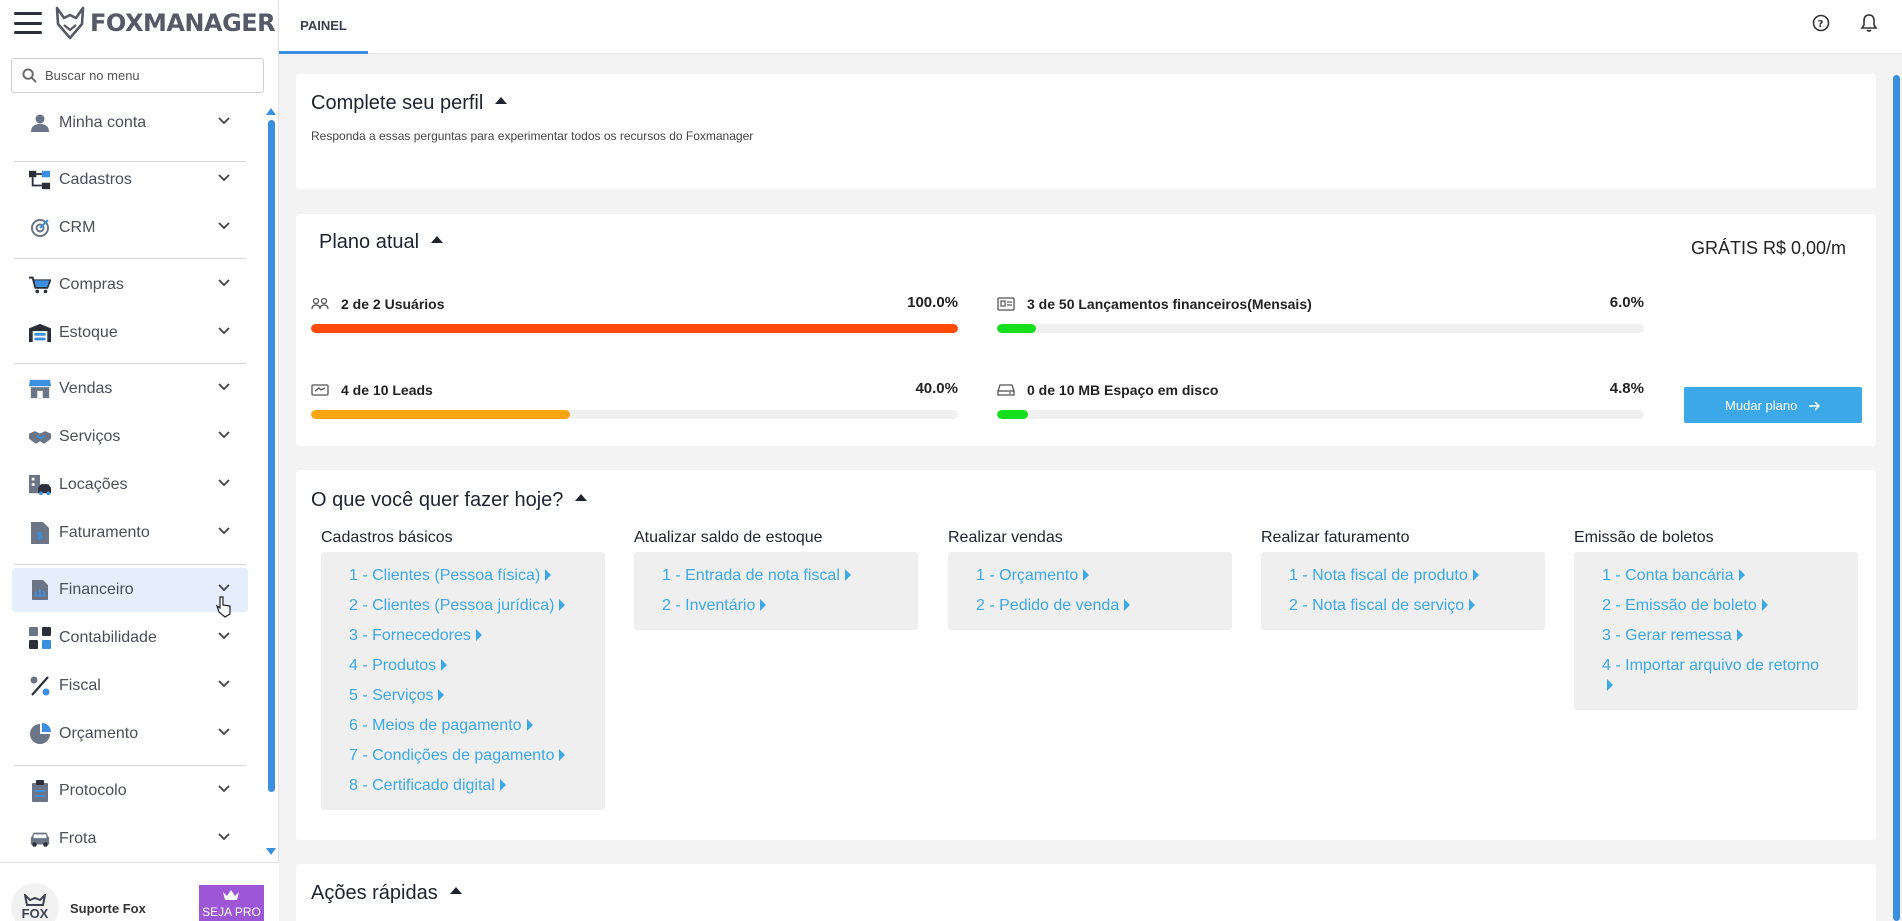 The image size is (1902, 921). What do you see at coordinates (130, 686) in the screenshot?
I see `sidebar-item-fiscal: Fiscal` at bounding box center [130, 686].